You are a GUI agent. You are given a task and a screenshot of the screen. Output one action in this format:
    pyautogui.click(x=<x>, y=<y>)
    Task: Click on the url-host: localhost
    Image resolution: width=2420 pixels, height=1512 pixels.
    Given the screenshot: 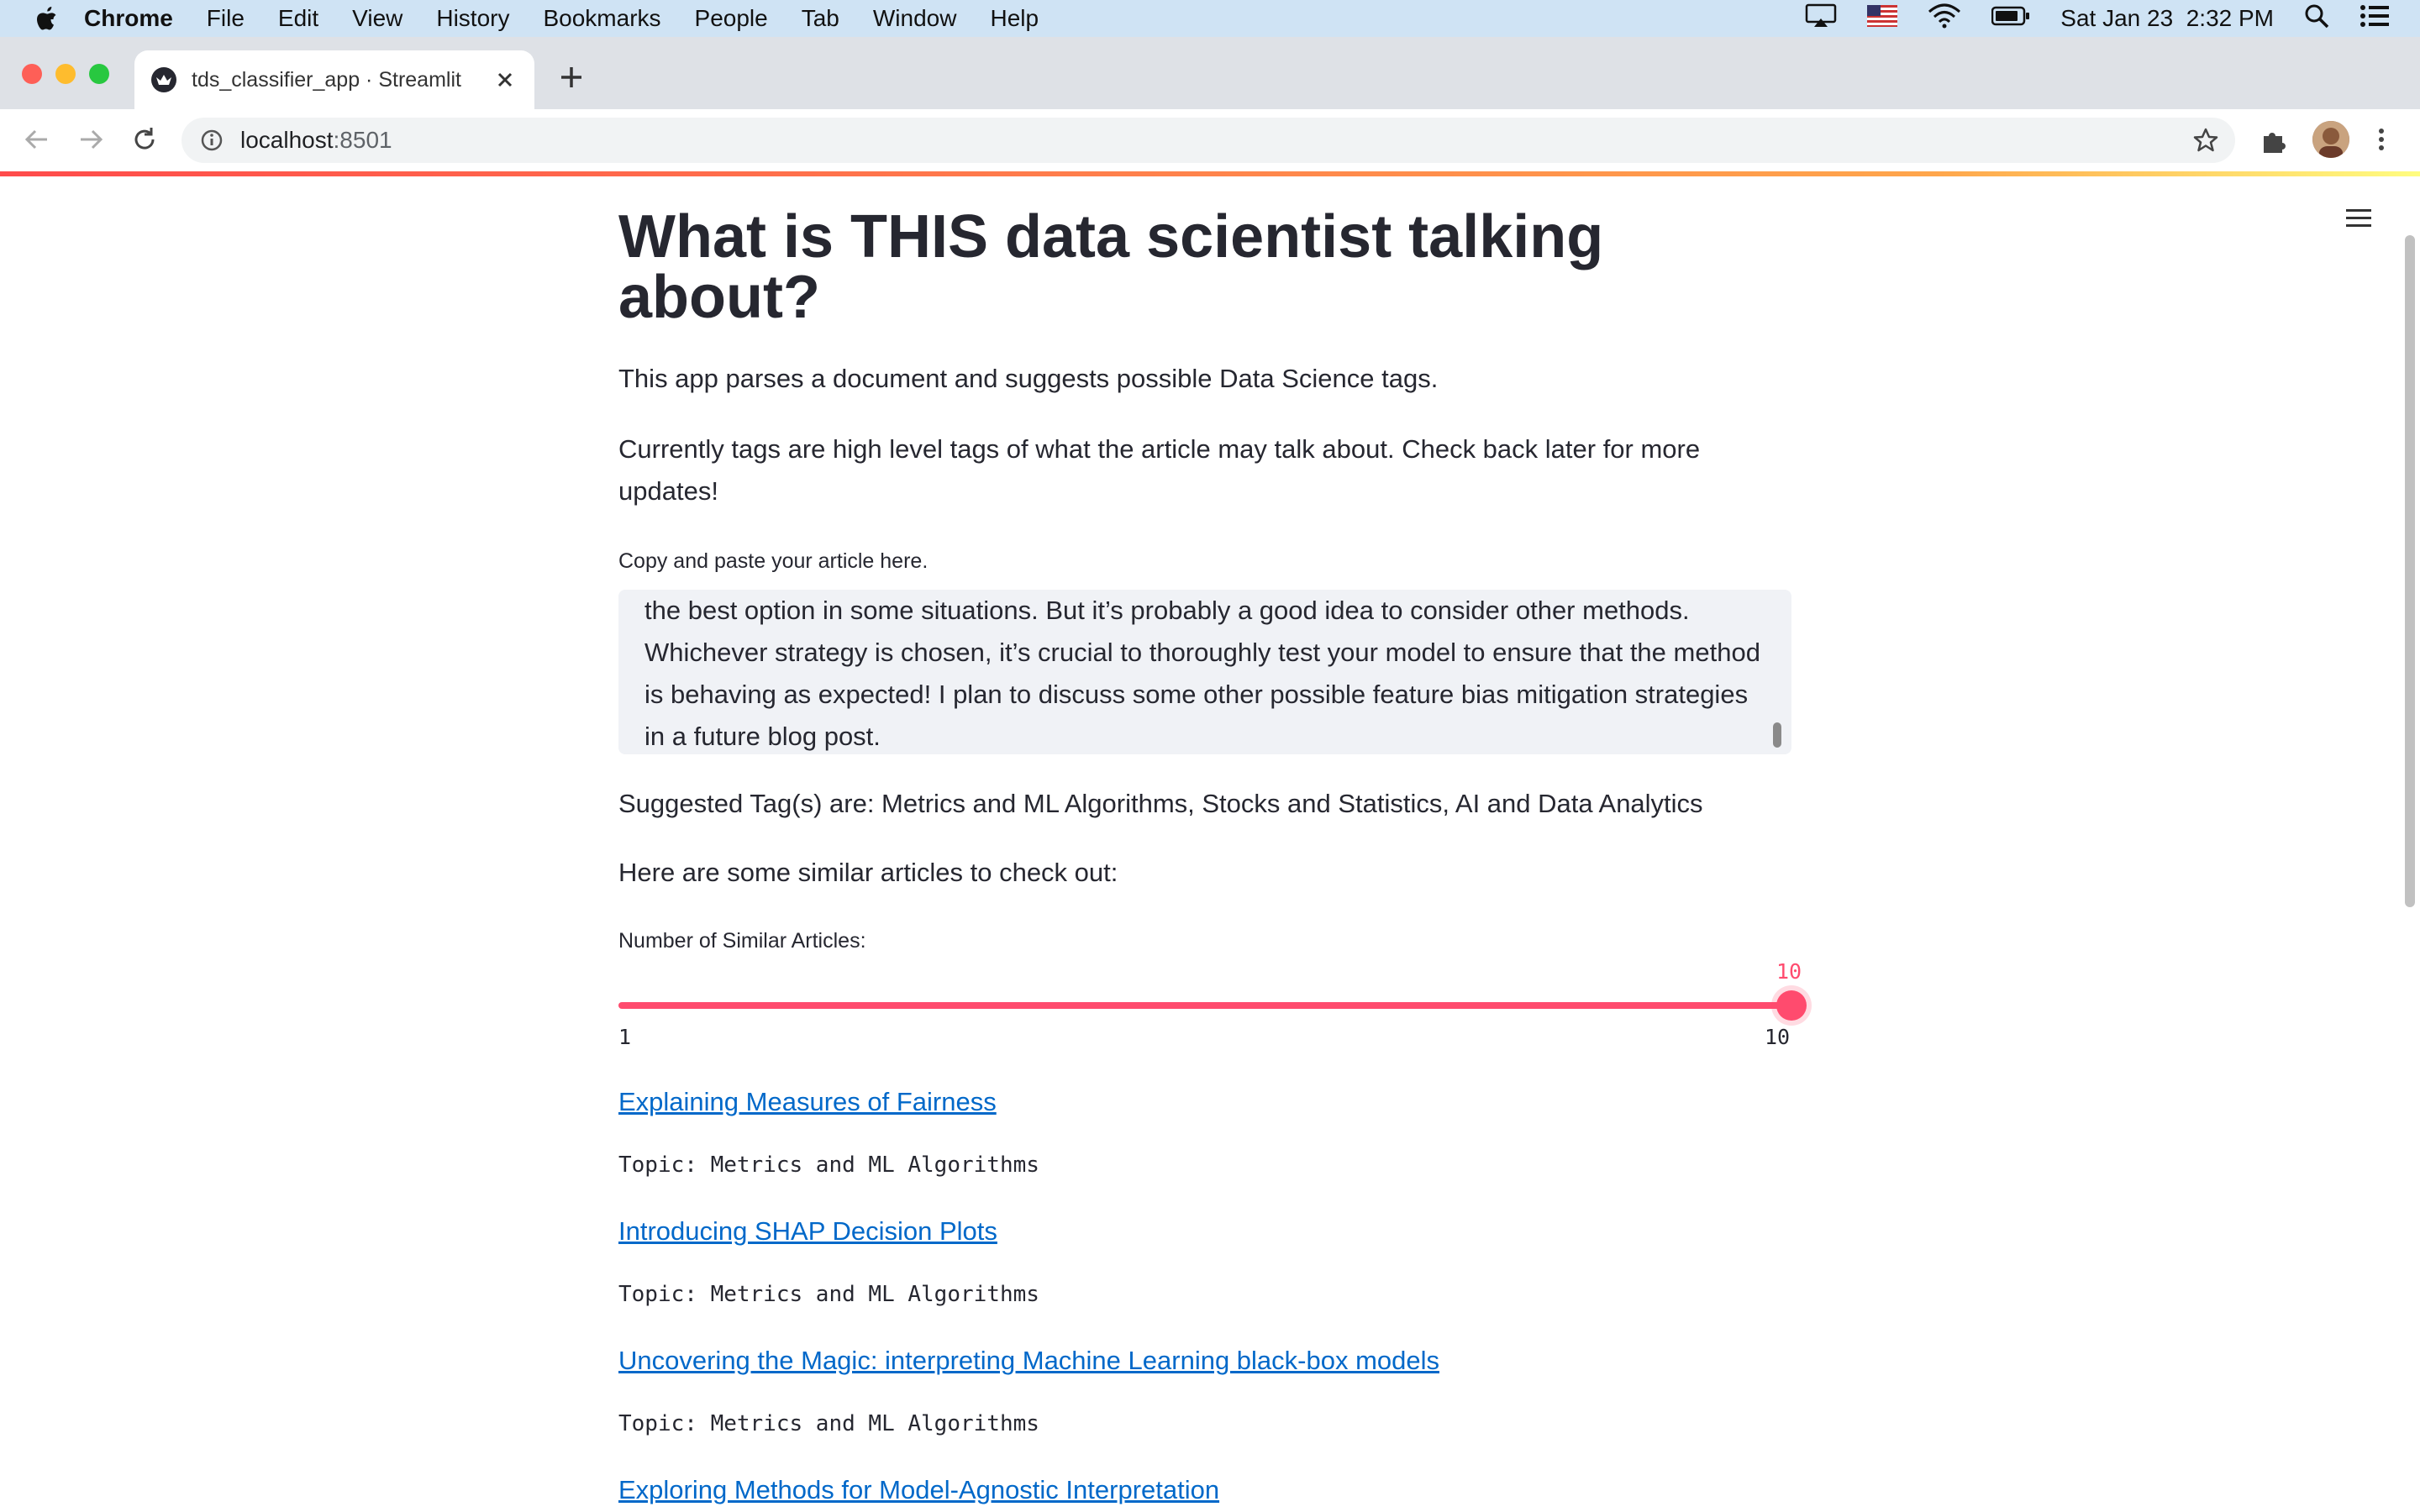 What is the action you would take?
    pyautogui.click(x=287, y=140)
    